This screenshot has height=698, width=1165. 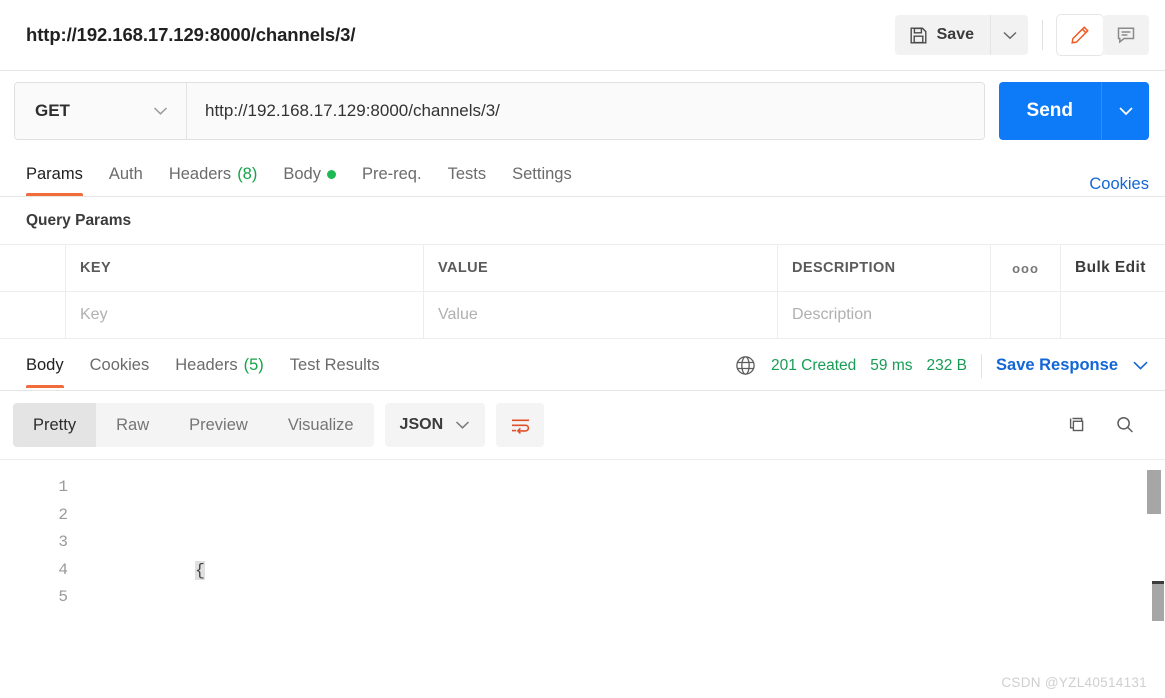 I want to click on send-button-group: Send, so click(x=1073, y=111).